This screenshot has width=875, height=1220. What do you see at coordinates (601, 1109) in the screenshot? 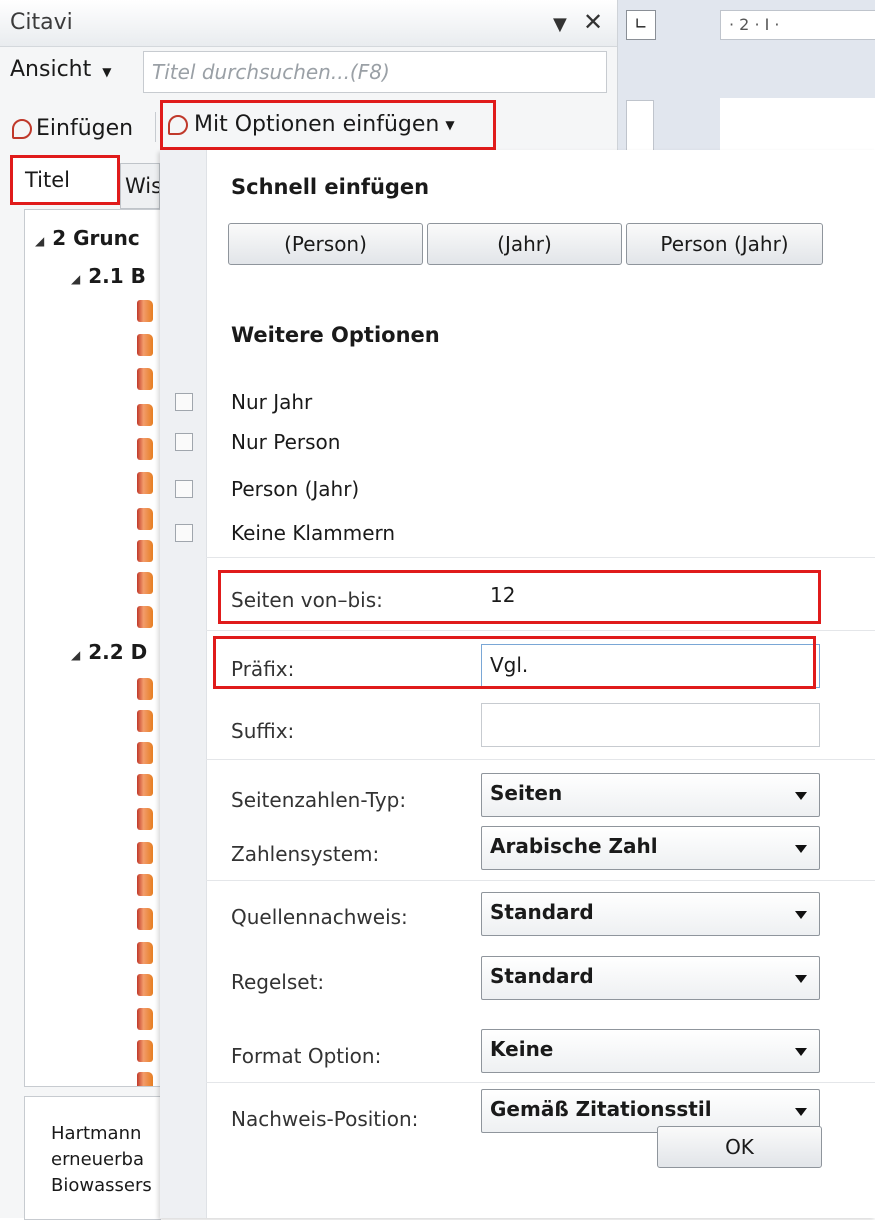
I see `citation-position-value: Gemäß Zitationsstil` at bounding box center [601, 1109].